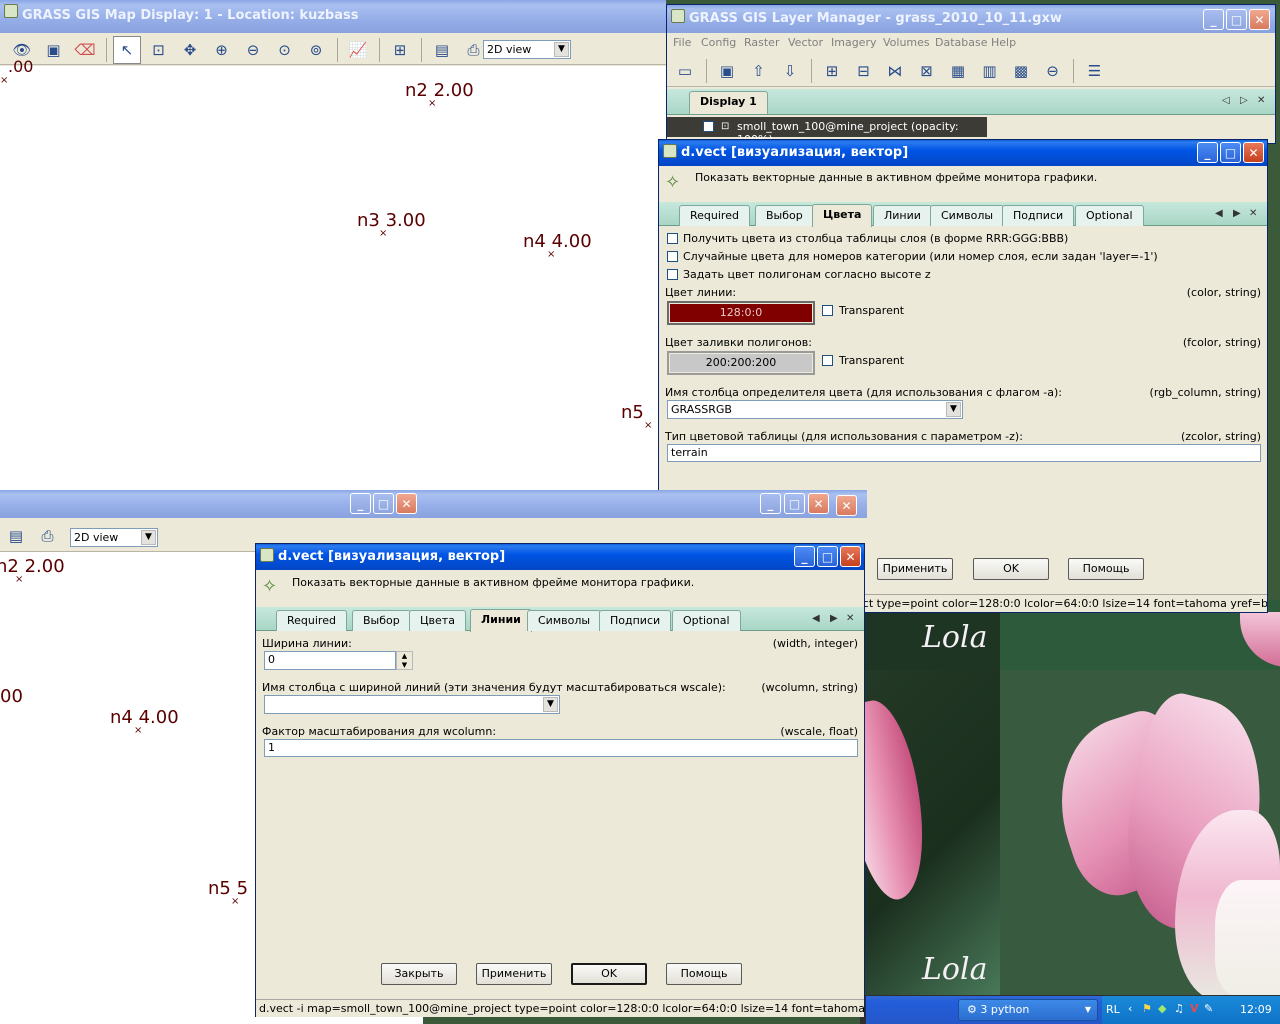  What do you see at coordinates (159, 50) in the screenshot?
I see `query-icon: ⊡` at bounding box center [159, 50].